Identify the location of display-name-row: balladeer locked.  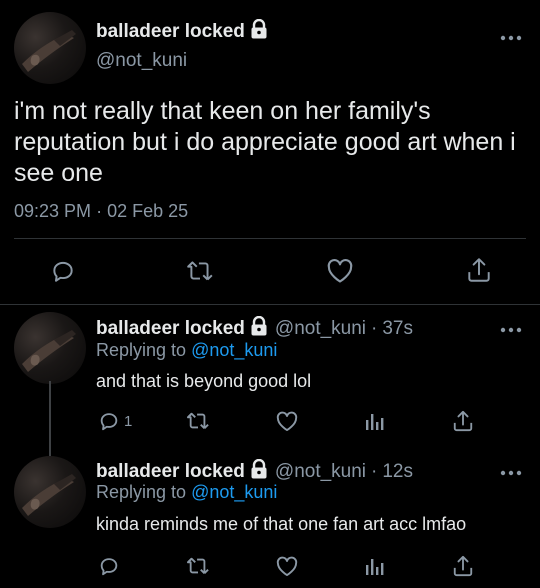
(182, 31).